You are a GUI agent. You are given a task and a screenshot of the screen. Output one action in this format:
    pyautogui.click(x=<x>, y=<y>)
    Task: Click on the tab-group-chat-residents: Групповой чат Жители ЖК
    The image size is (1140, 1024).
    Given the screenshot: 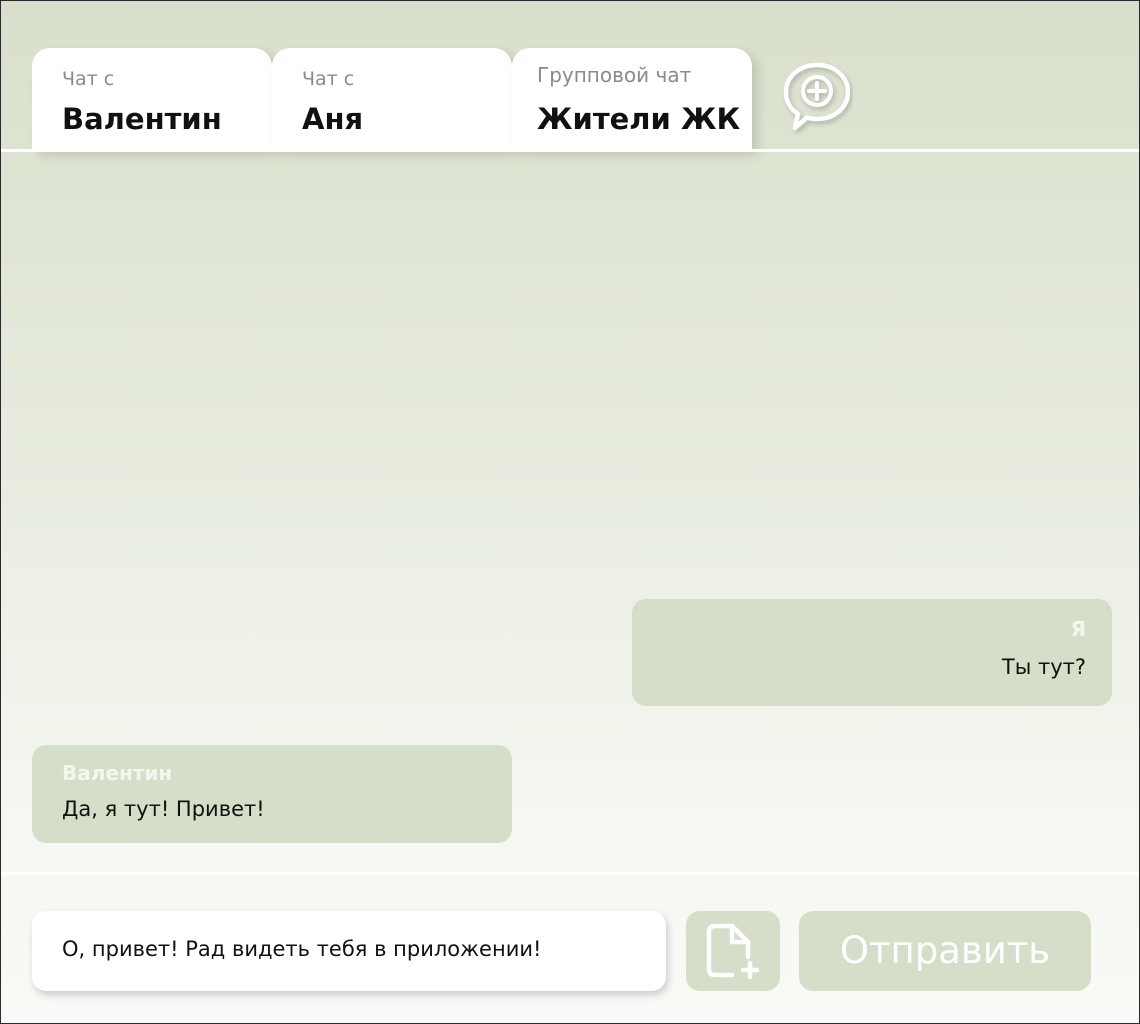 What is the action you would take?
    pyautogui.click(x=632, y=100)
    